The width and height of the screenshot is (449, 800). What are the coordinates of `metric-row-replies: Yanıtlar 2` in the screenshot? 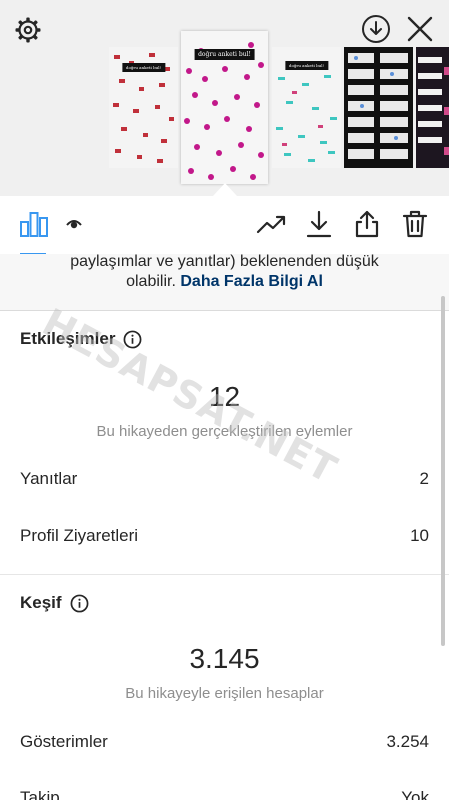 It's located at (224, 479).